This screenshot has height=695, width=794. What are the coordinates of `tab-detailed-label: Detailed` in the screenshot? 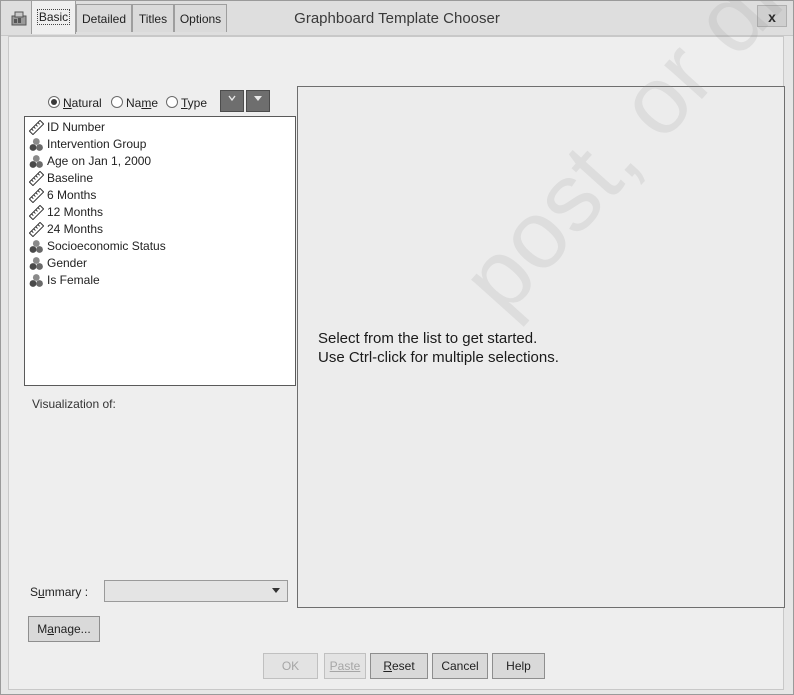 It's located at (104, 19).